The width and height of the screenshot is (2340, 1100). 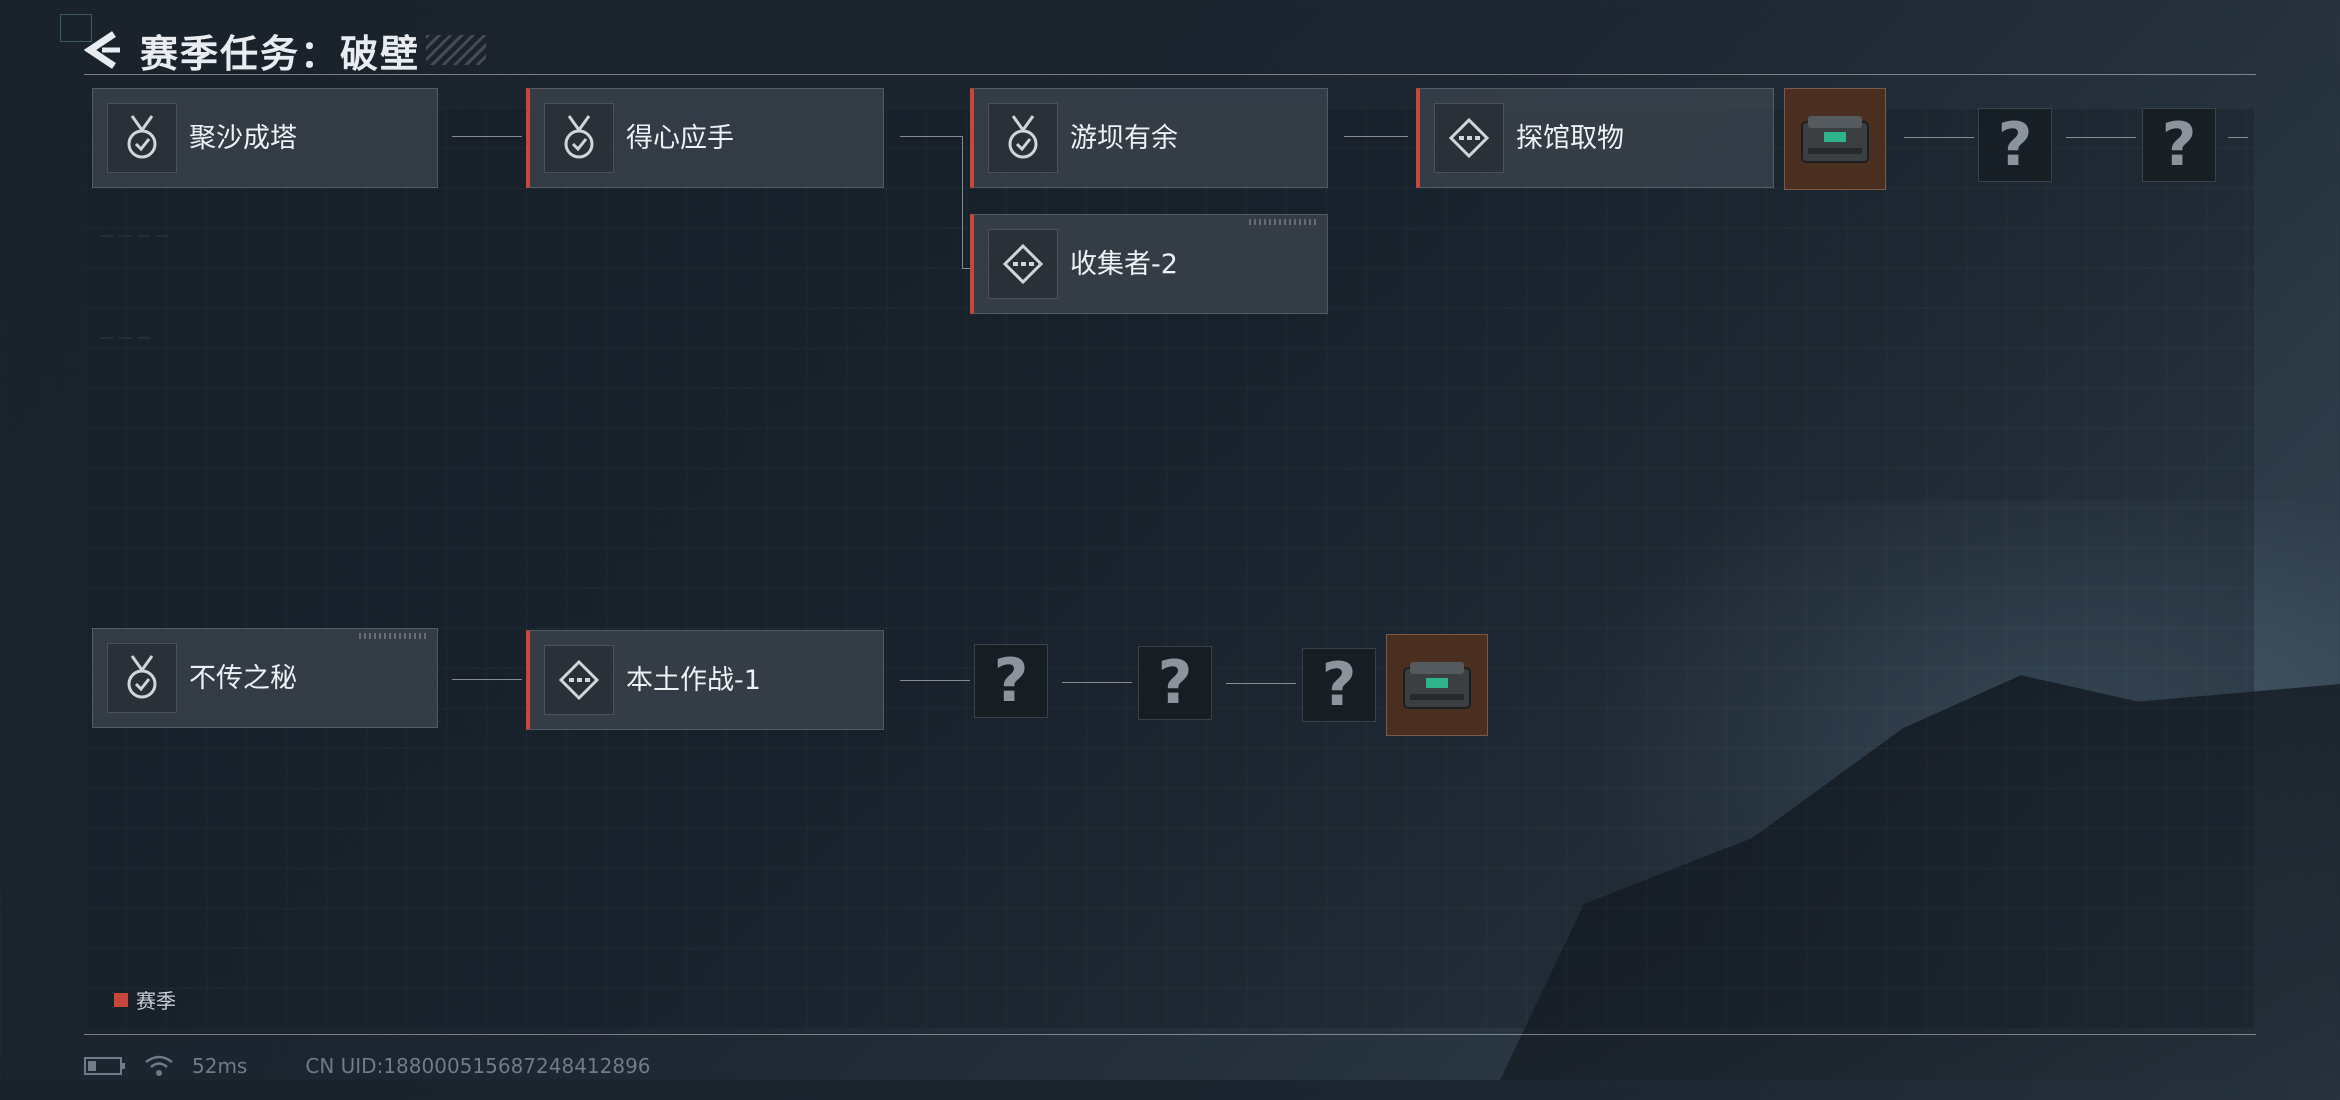 I want to click on faint-text: — — —, so click(x=125, y=338).